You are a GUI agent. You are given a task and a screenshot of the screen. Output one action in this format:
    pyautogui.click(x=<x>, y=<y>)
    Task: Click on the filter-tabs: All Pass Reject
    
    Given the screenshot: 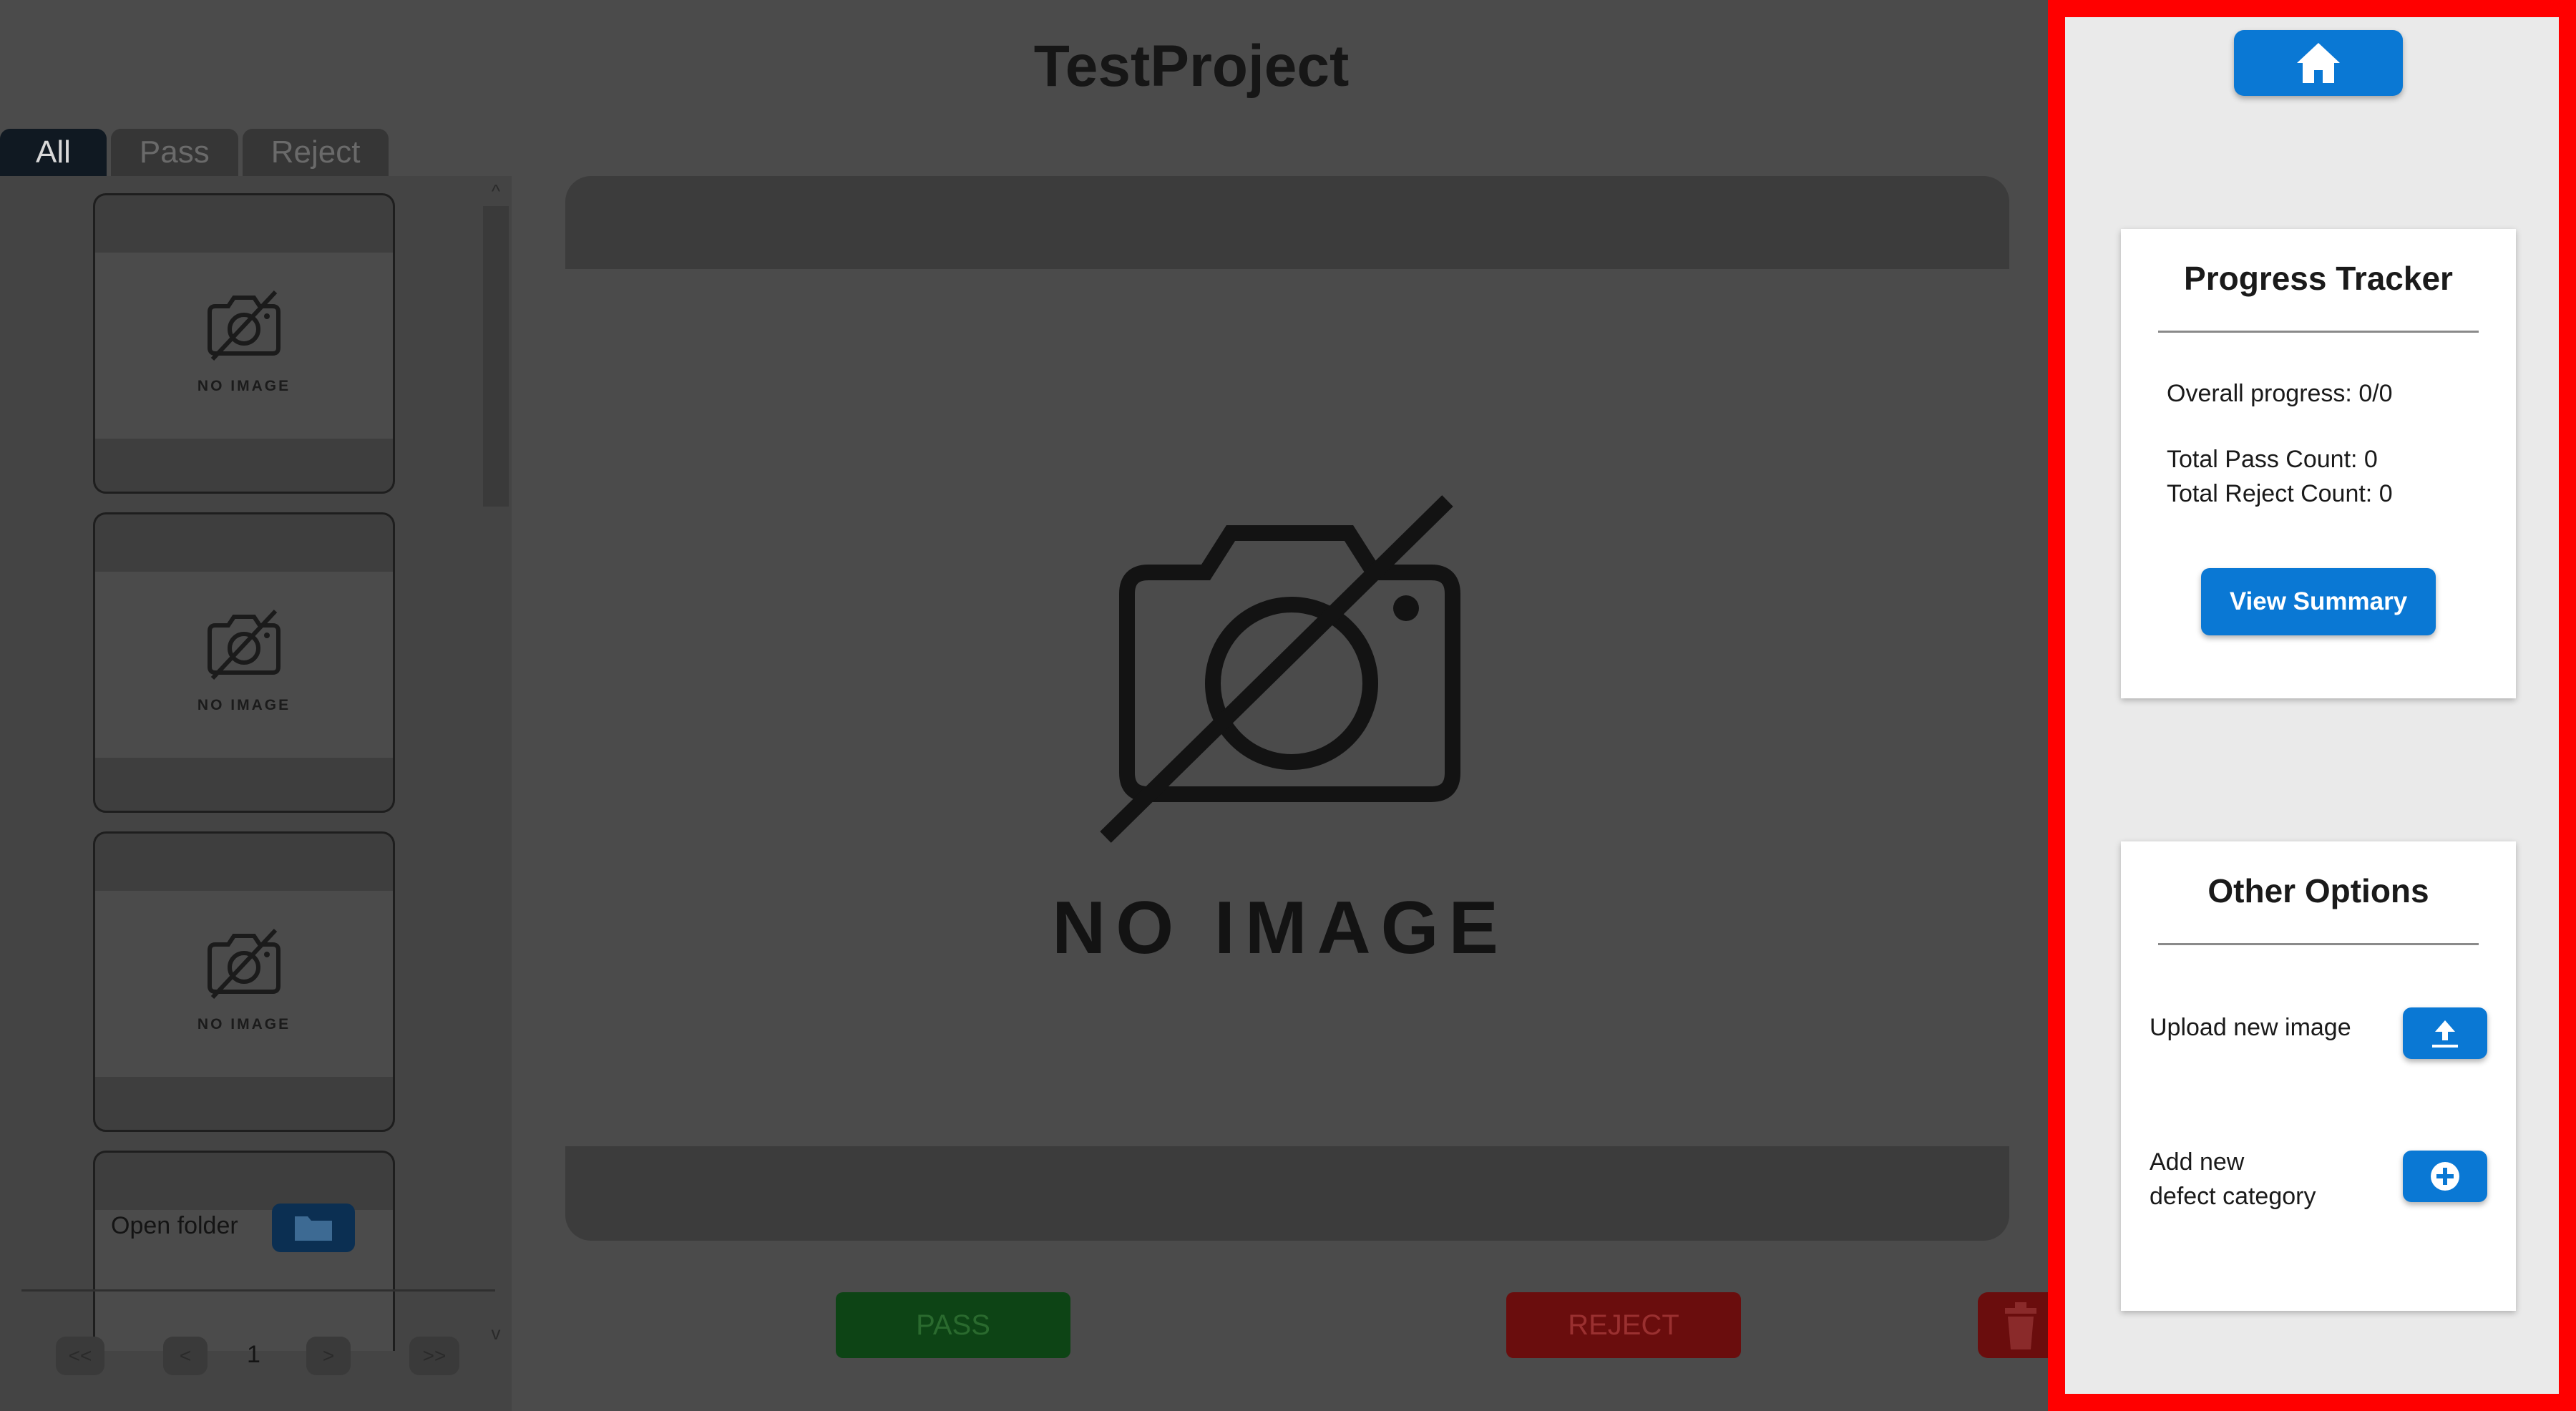 What is the action you would take?
    pyautogui.click(x=196, y=152)
    